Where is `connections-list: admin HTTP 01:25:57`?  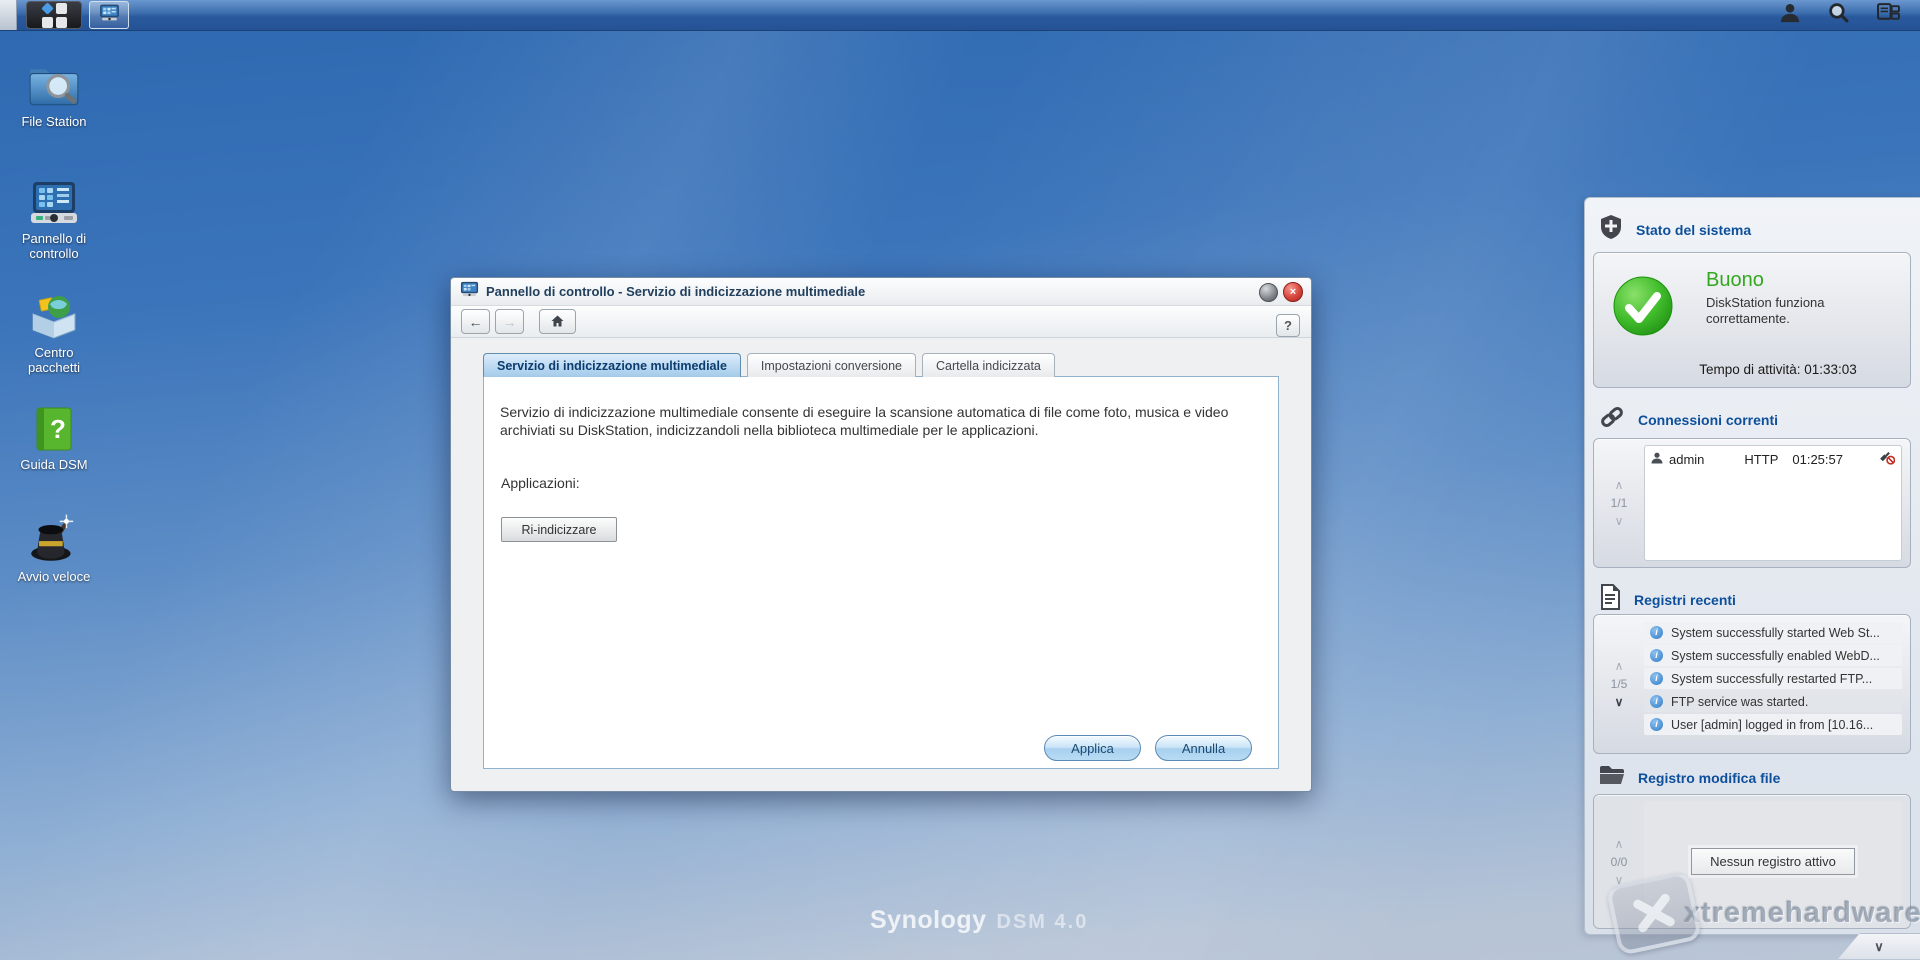 connections-list: admin HTTP 01:25:57 is located at coordinates (1773, 503).